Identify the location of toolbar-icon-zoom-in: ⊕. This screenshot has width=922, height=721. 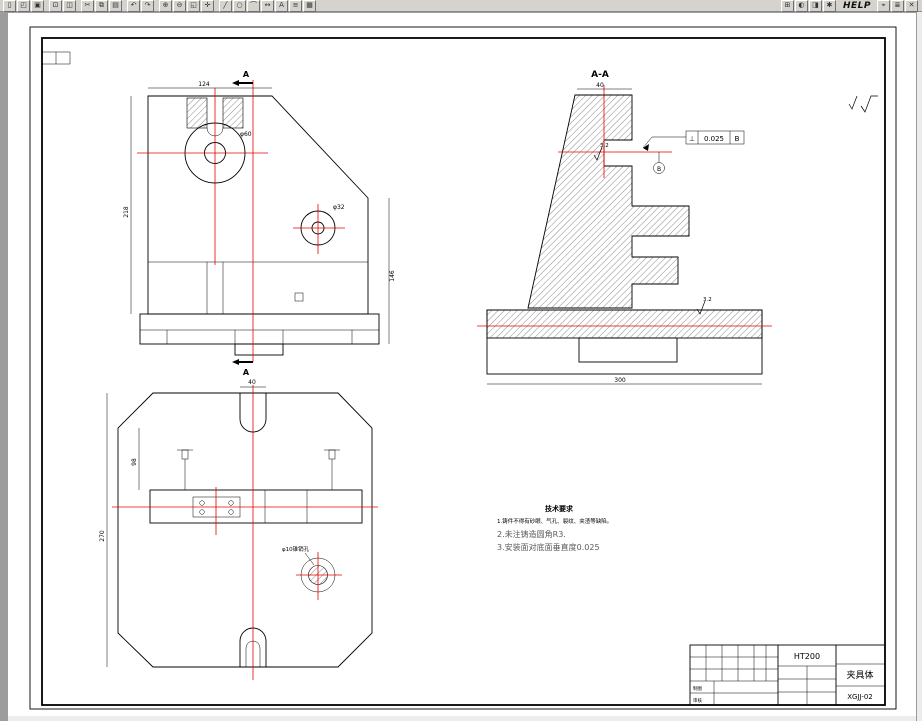
(165, 6).